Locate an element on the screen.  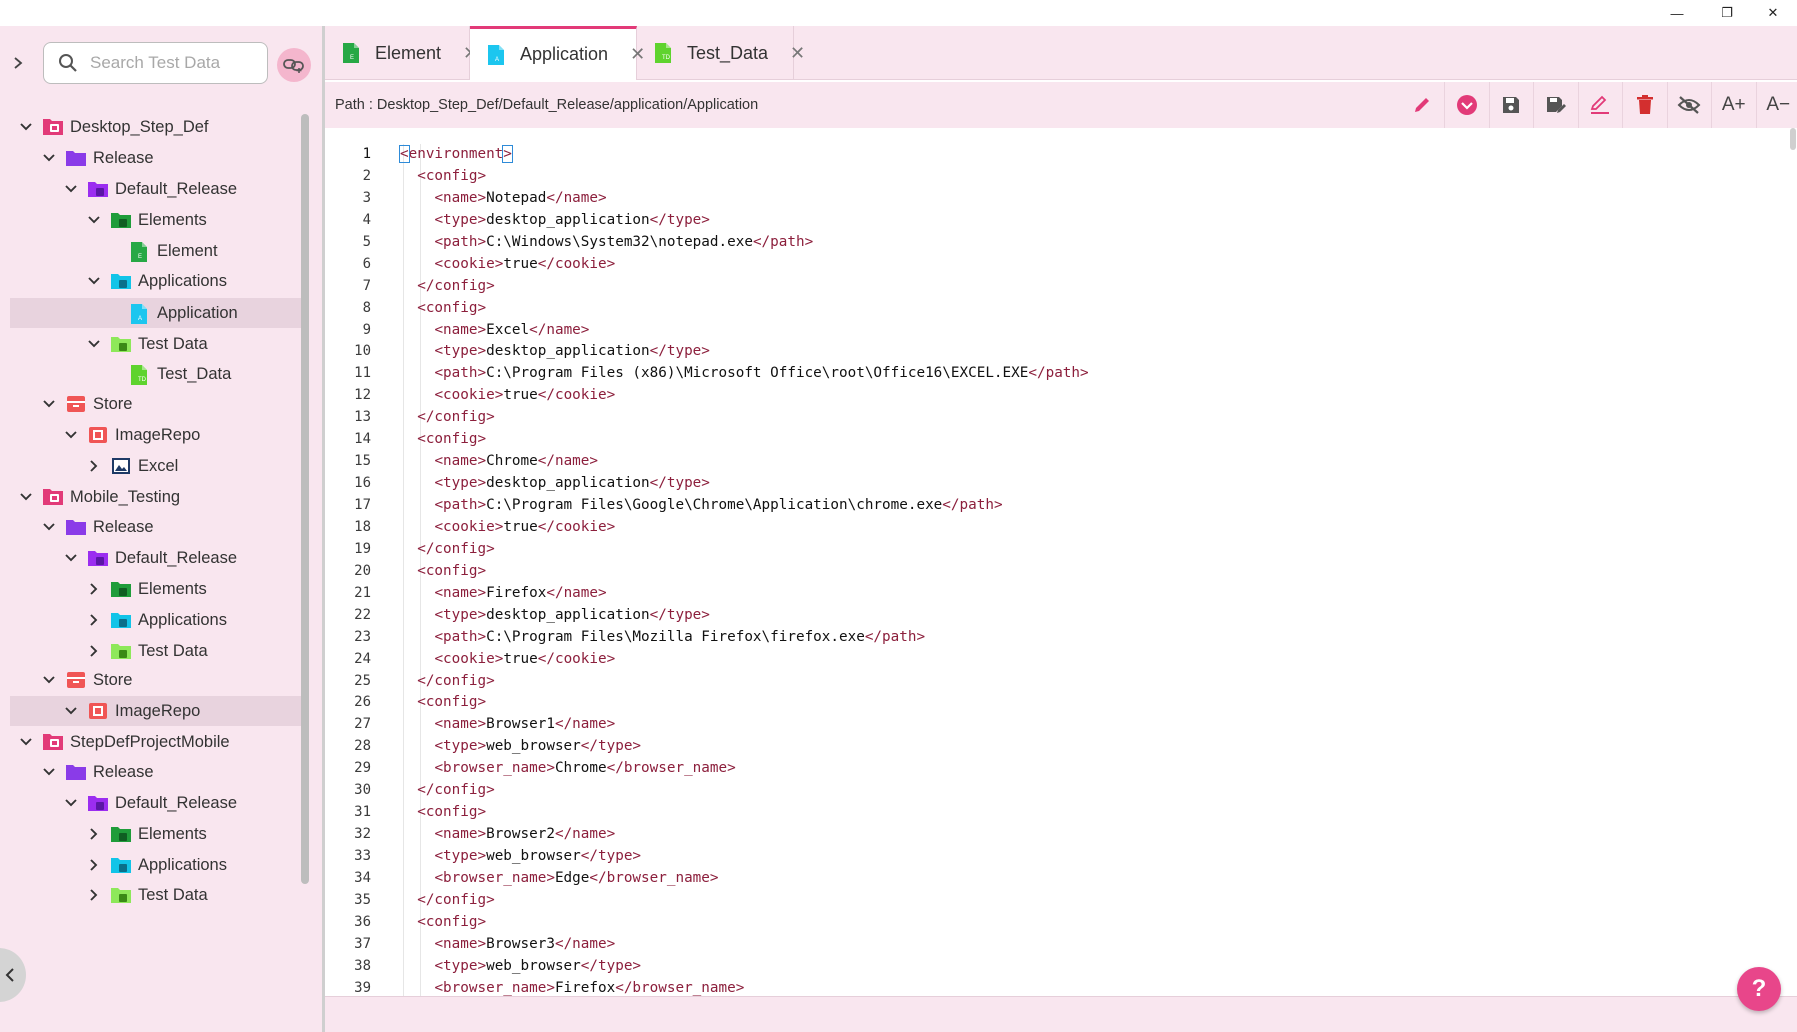
code-line: <name>Browser2</name> is located at coordinates (744, 835).